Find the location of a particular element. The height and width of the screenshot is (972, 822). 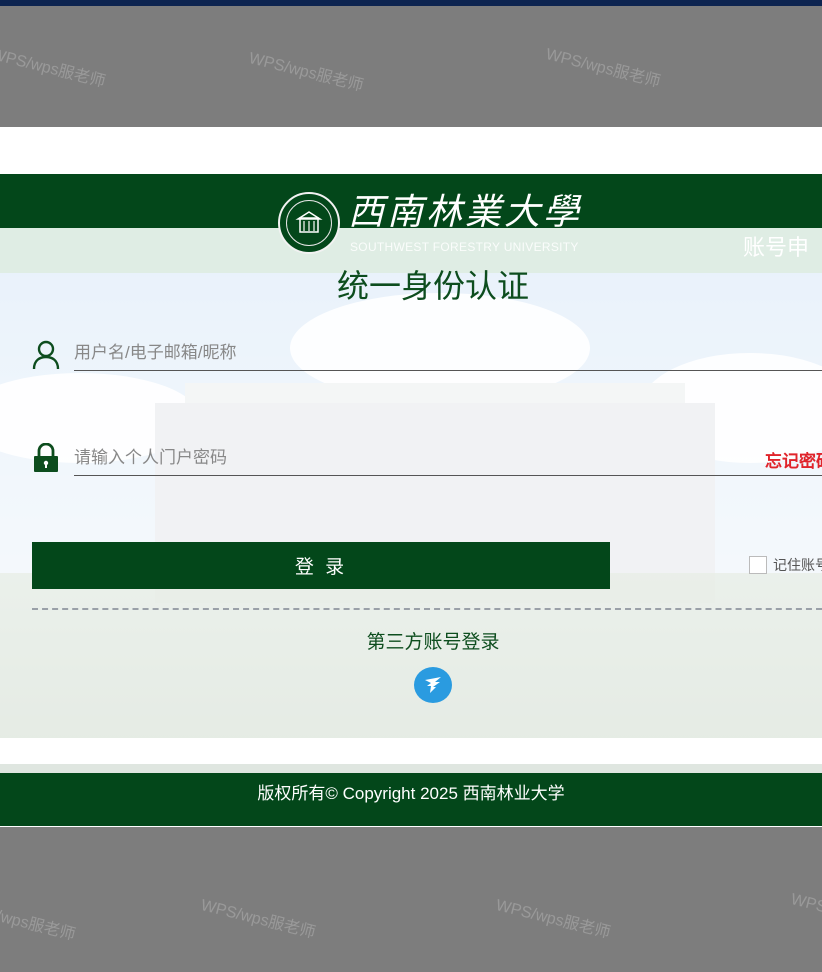

remember-label: 记住账号 is located at coordinates (797, 565).